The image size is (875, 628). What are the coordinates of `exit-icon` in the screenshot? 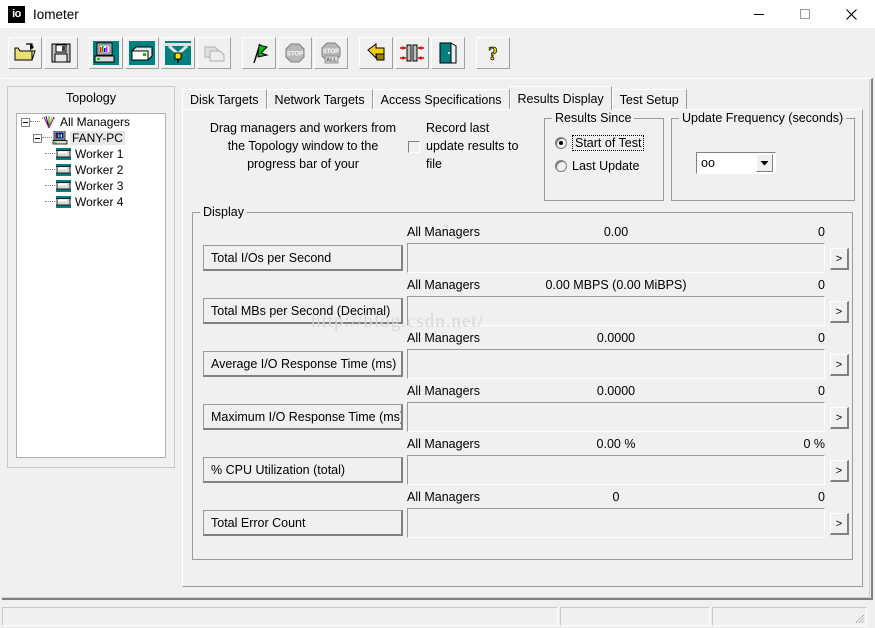 It's located at (448, 53).